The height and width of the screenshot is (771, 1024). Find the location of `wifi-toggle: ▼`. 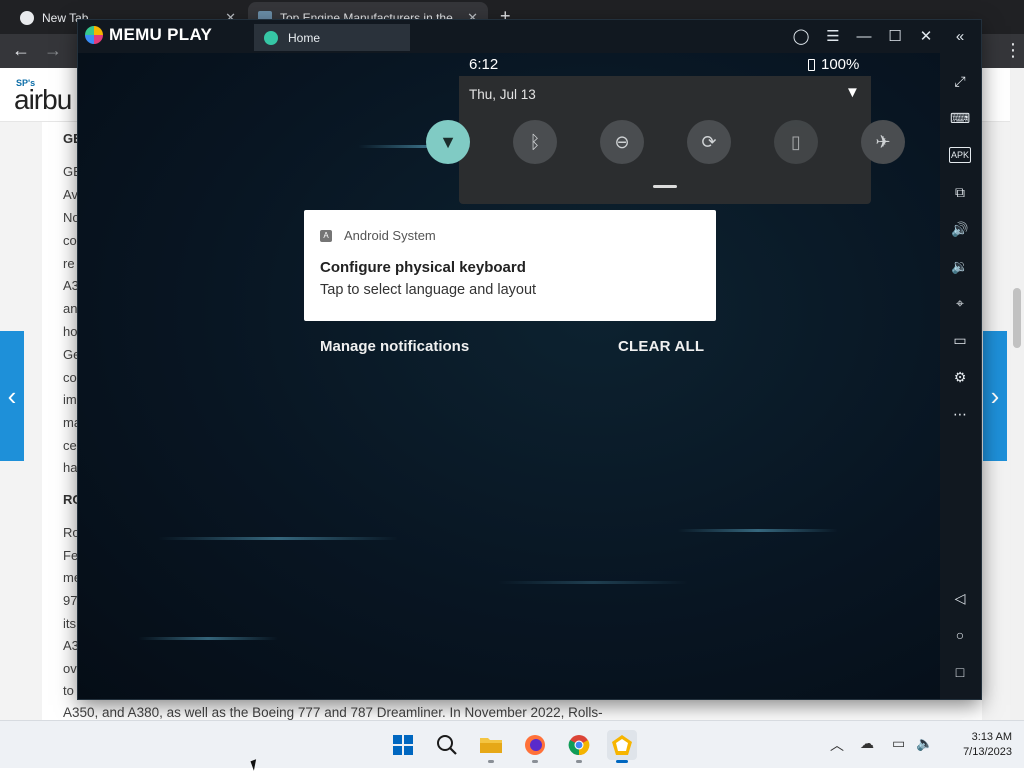

wifi-toggle: ▼ is located at coordinates (448, 142).